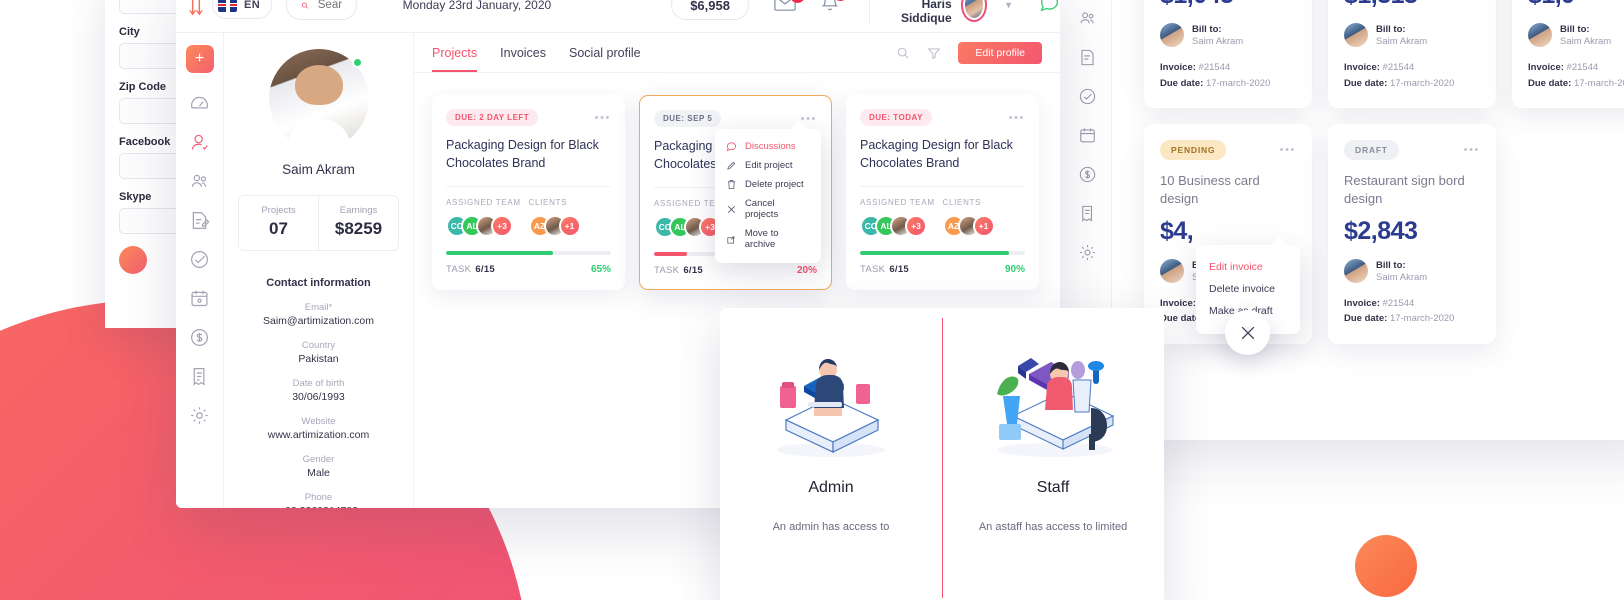  What do you see at coordinates (731, 147) in the screenshot?
I see `comment-icon` at bounding box center [731, 147].